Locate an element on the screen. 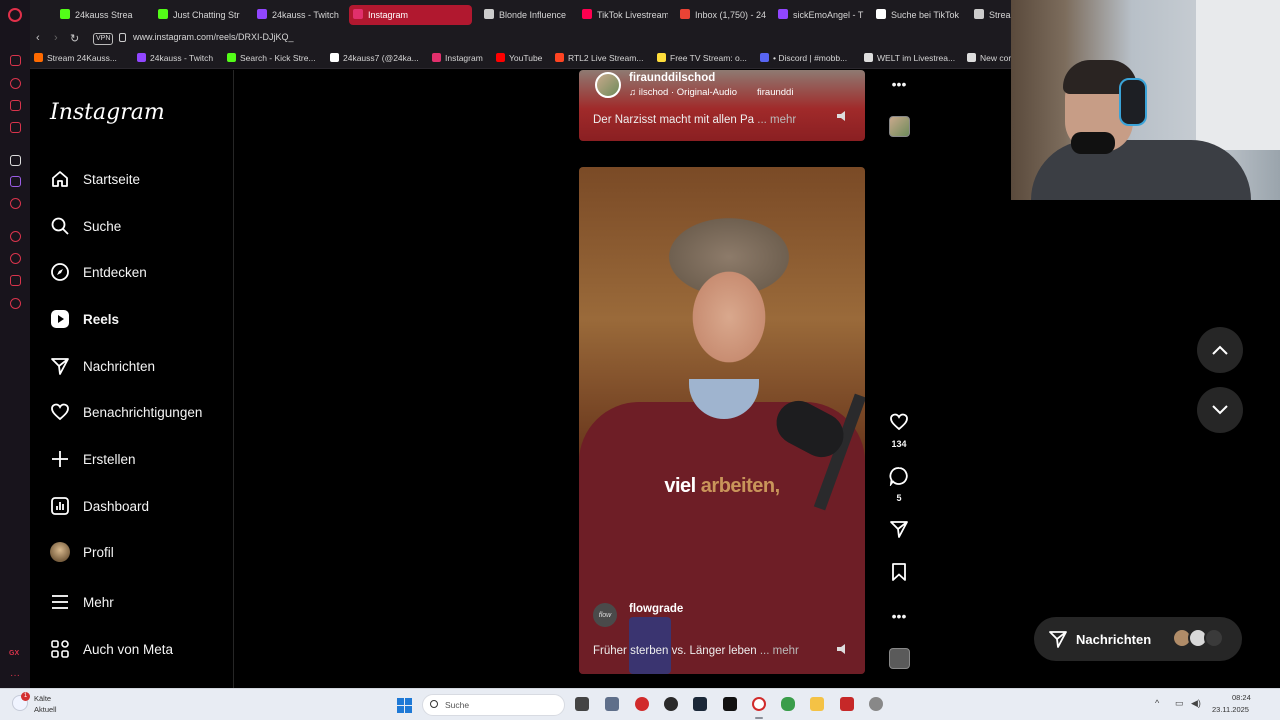 This screenshot has width=1280, height=720. tab: Just Chatting Str is located at coordinates (199, 15).